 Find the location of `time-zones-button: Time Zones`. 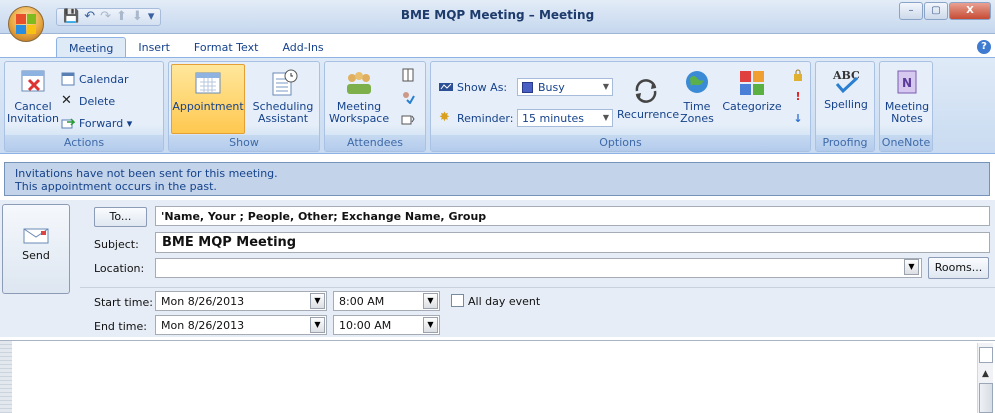

time-zones-button: Time Zones is located at coordinates (697, 96).